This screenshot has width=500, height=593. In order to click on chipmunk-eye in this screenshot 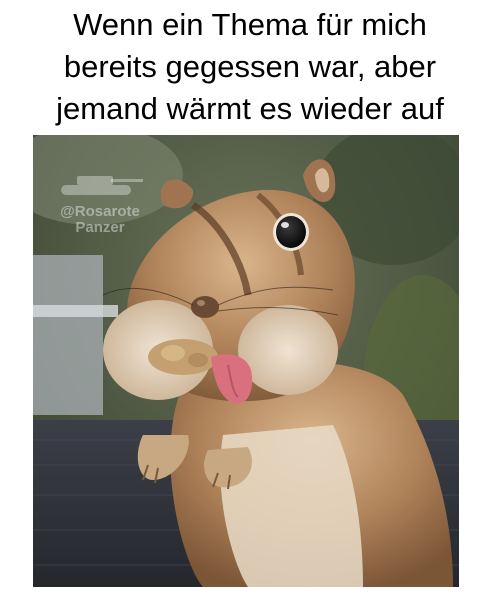, I will do `click(291, 232)`.